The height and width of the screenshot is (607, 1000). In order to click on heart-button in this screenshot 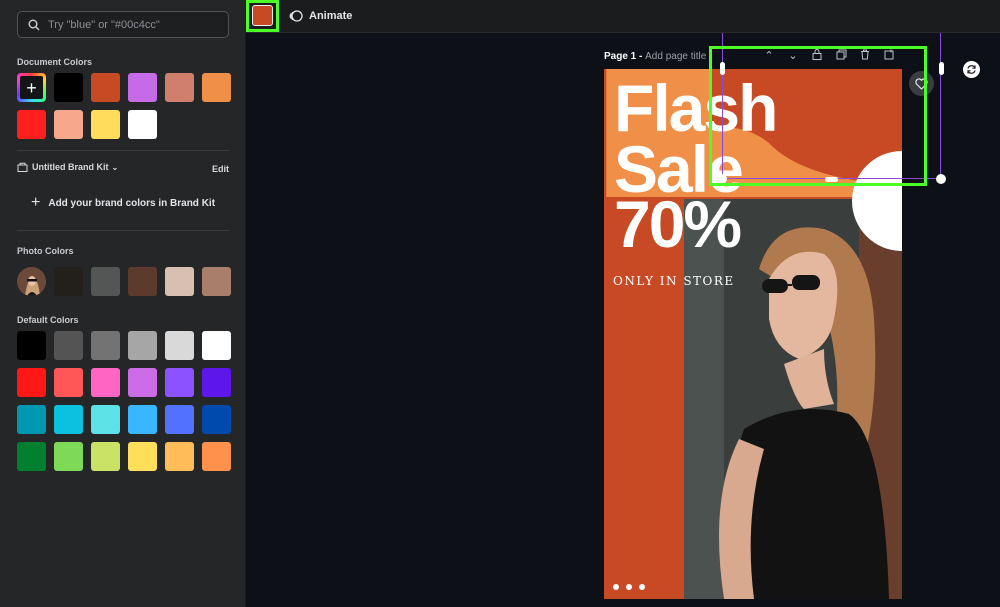, I will do `click(921, 83)`.